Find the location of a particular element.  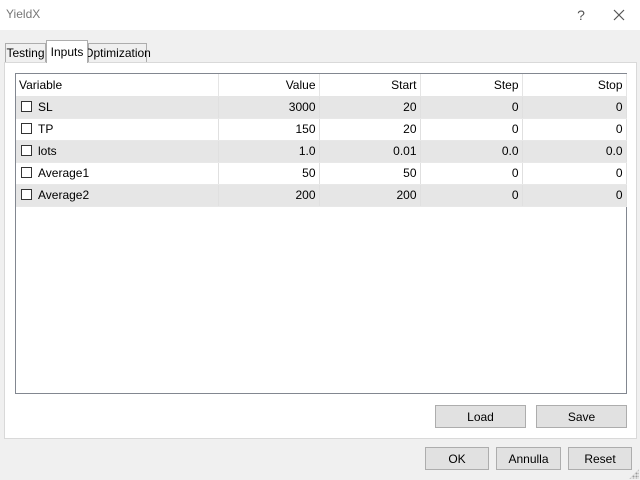

close-icon is located at coordinates (619, 15).